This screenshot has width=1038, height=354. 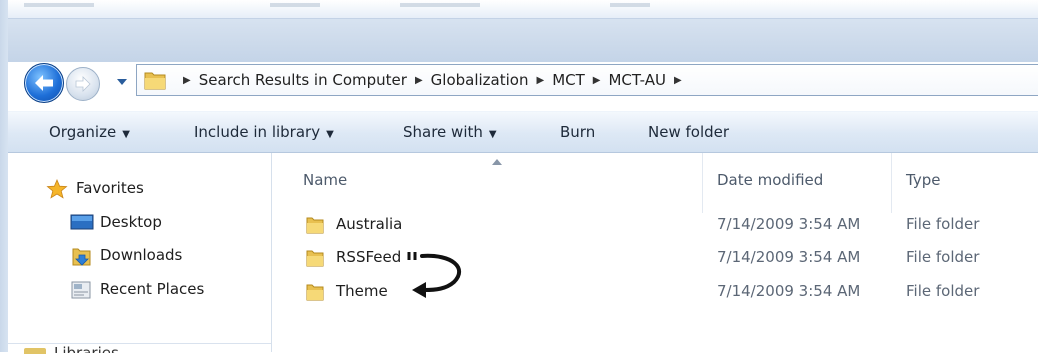 I want to click on nav-item-downloads-label: Downloads, so click(x=141, y=255).